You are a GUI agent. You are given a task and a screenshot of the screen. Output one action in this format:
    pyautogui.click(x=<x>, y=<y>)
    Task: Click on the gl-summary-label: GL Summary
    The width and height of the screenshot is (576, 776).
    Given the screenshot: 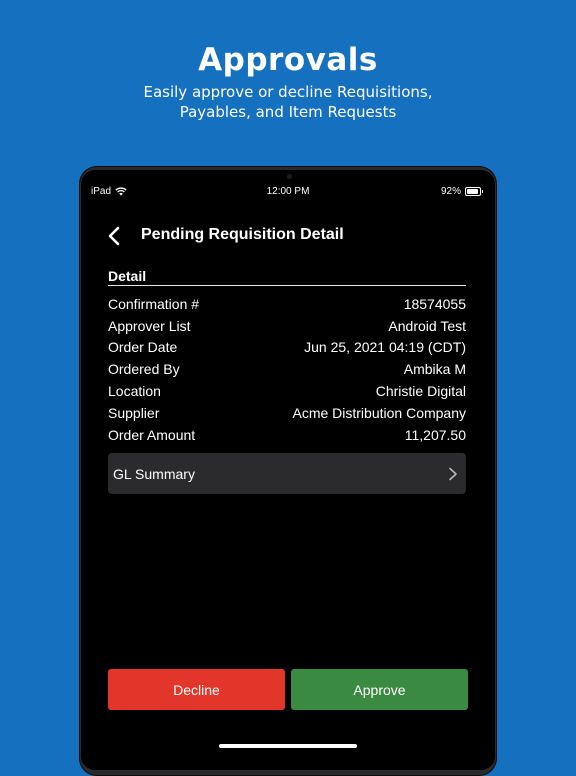 What is the action you would take?
    pyautogui.click(x=154, y=473)
    